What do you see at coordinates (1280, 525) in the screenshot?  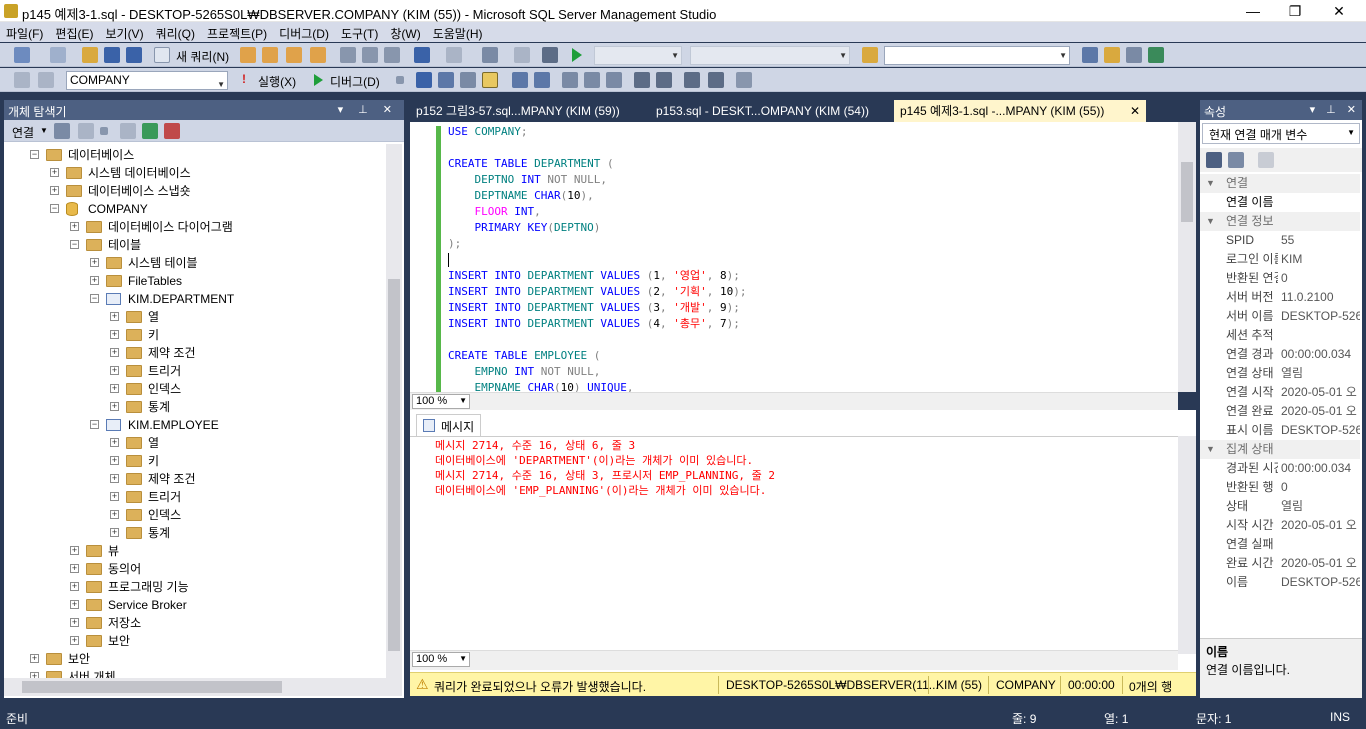 I see `property-row: 시작 시간 2020-05-01 오` at bounding box center [1280, 525].